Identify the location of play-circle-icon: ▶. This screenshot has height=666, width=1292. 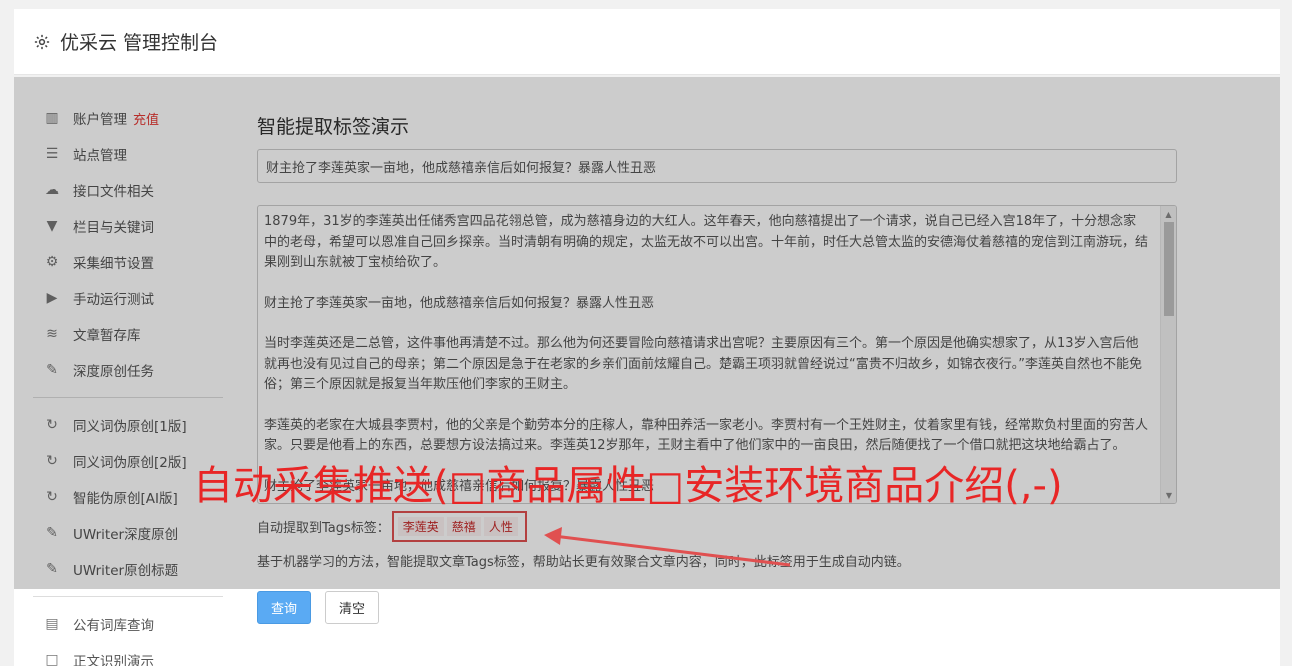
(52, 298).